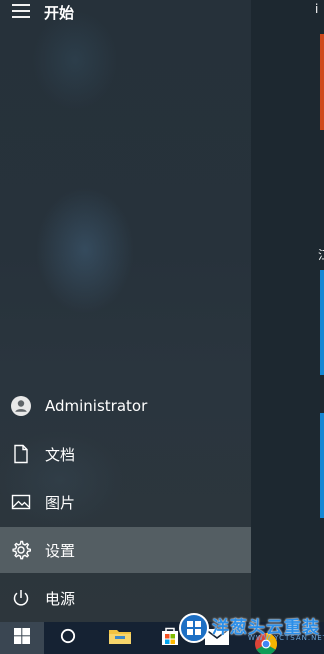 The image size is (324, 654). I want to click on cortana-button, so click(68, 638).